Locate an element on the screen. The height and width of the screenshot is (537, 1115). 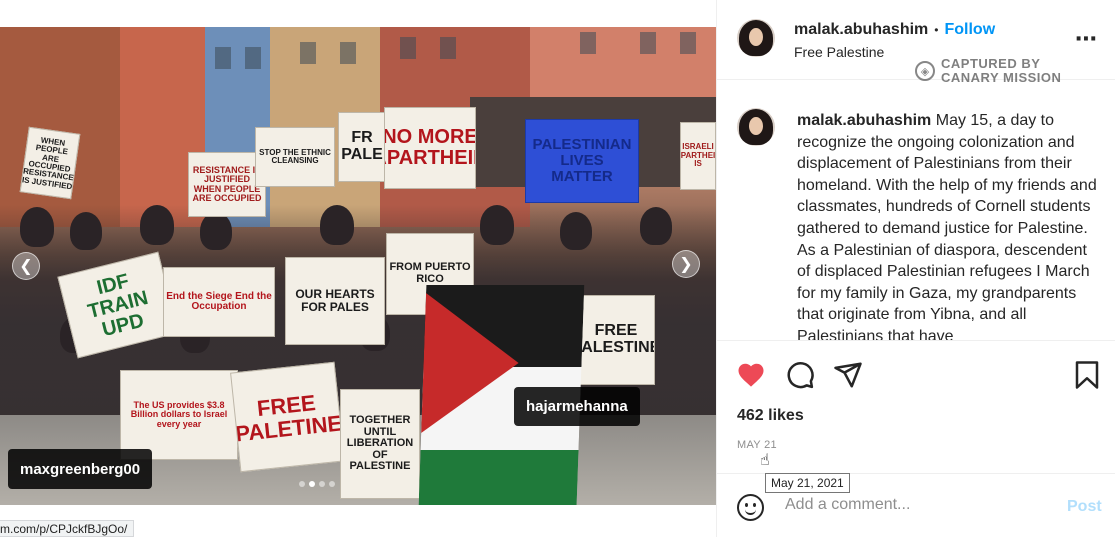
user-tag: hajarmehanna is located at coordinates (577, 406).